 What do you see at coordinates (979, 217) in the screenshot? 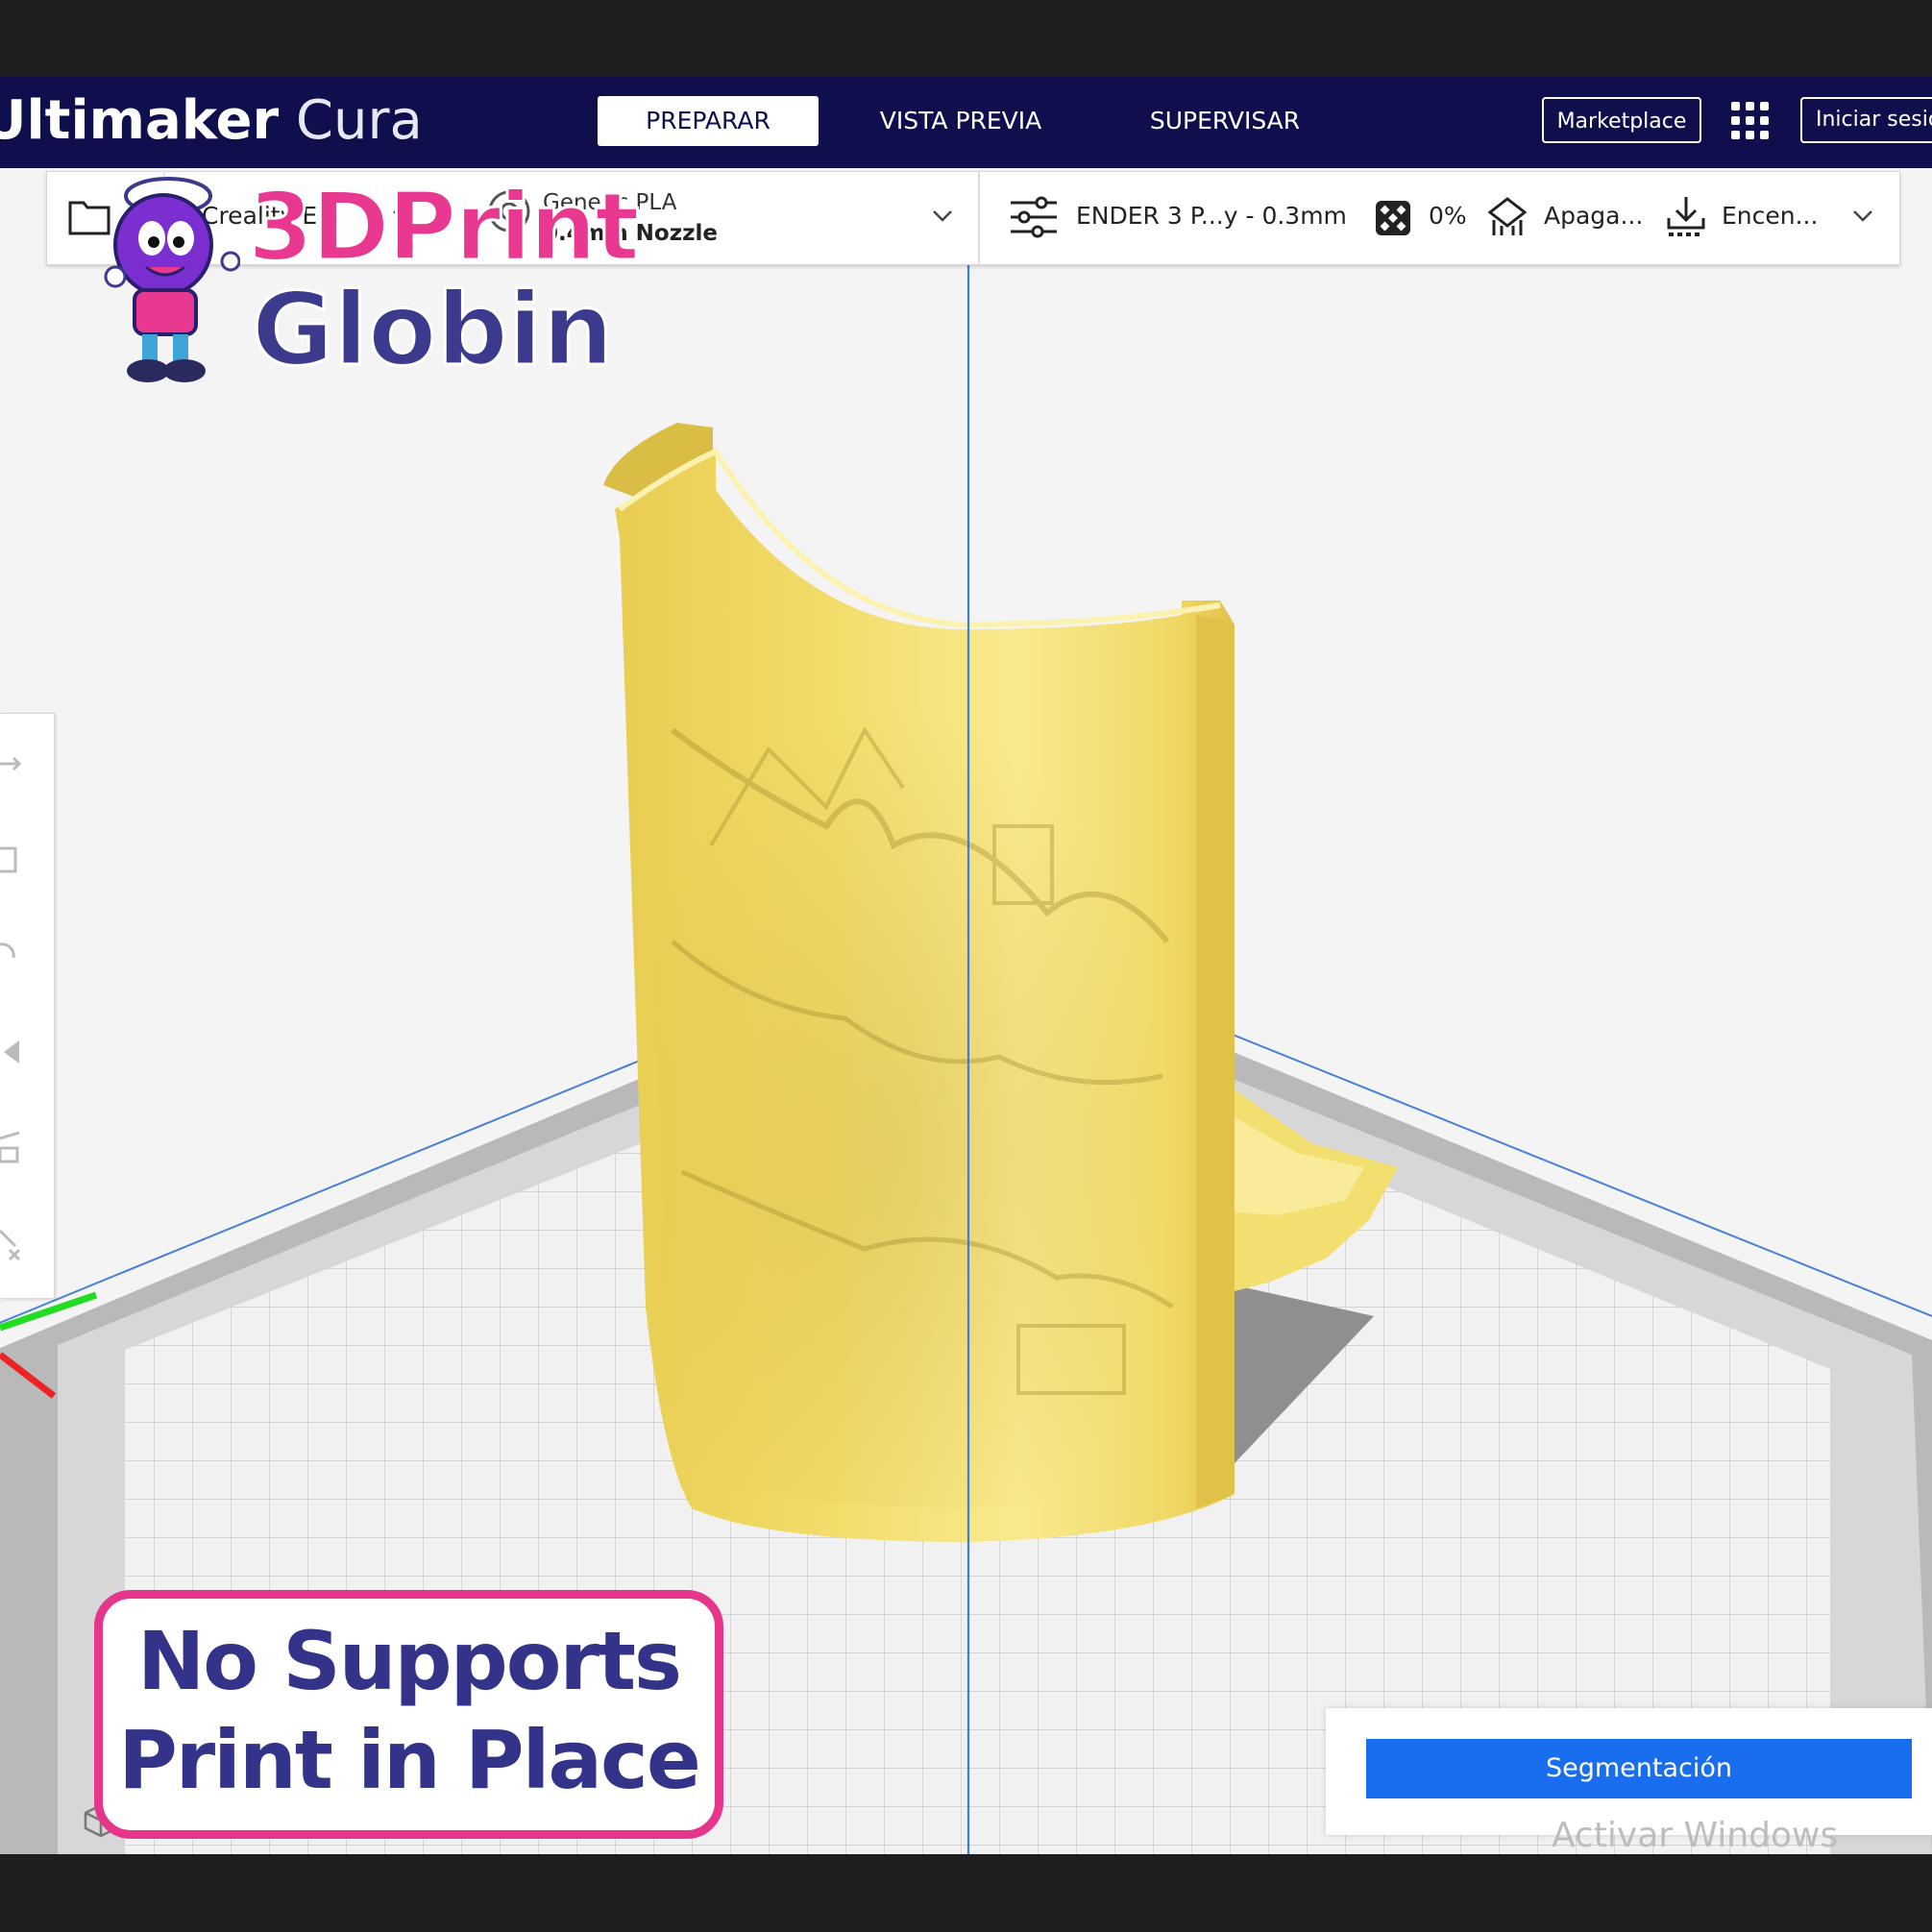
I see `toolbar-divider` at bounding box center [979, 217].